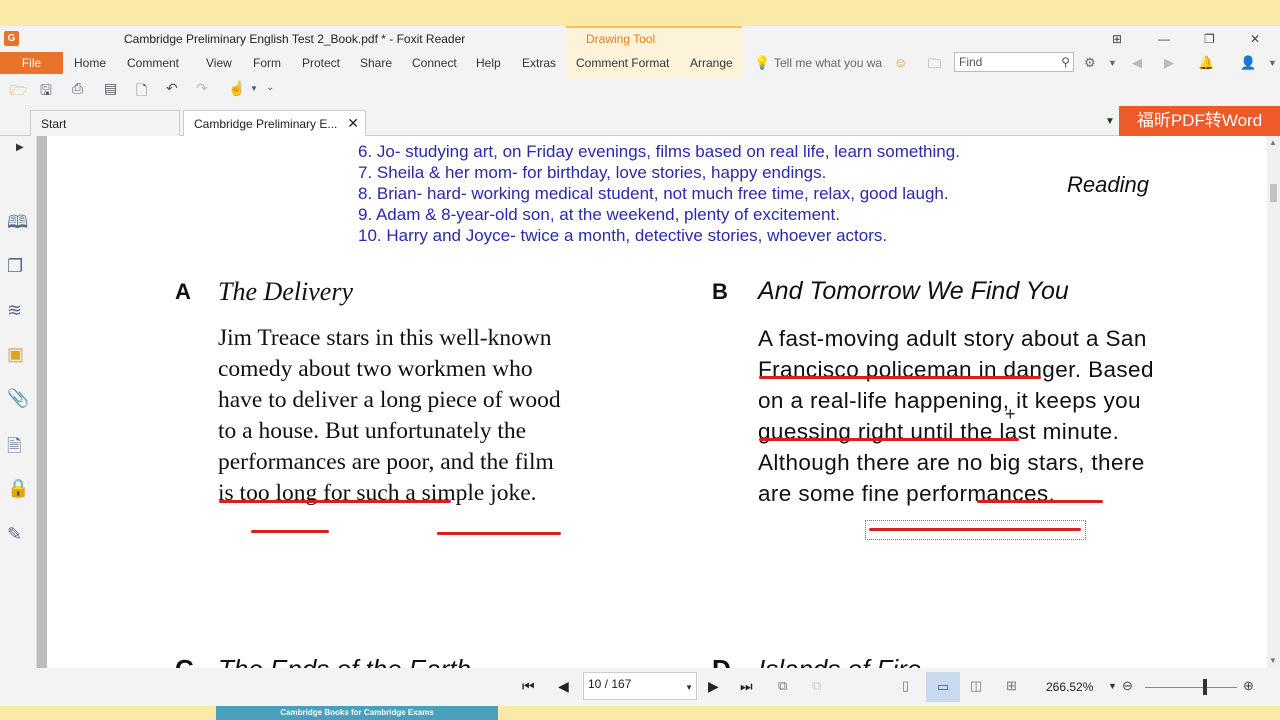 The height and width of the screenshot is (720, 1280). I want to click on section-b-line: A fast-moving adult story about a San, so click(952, 338).